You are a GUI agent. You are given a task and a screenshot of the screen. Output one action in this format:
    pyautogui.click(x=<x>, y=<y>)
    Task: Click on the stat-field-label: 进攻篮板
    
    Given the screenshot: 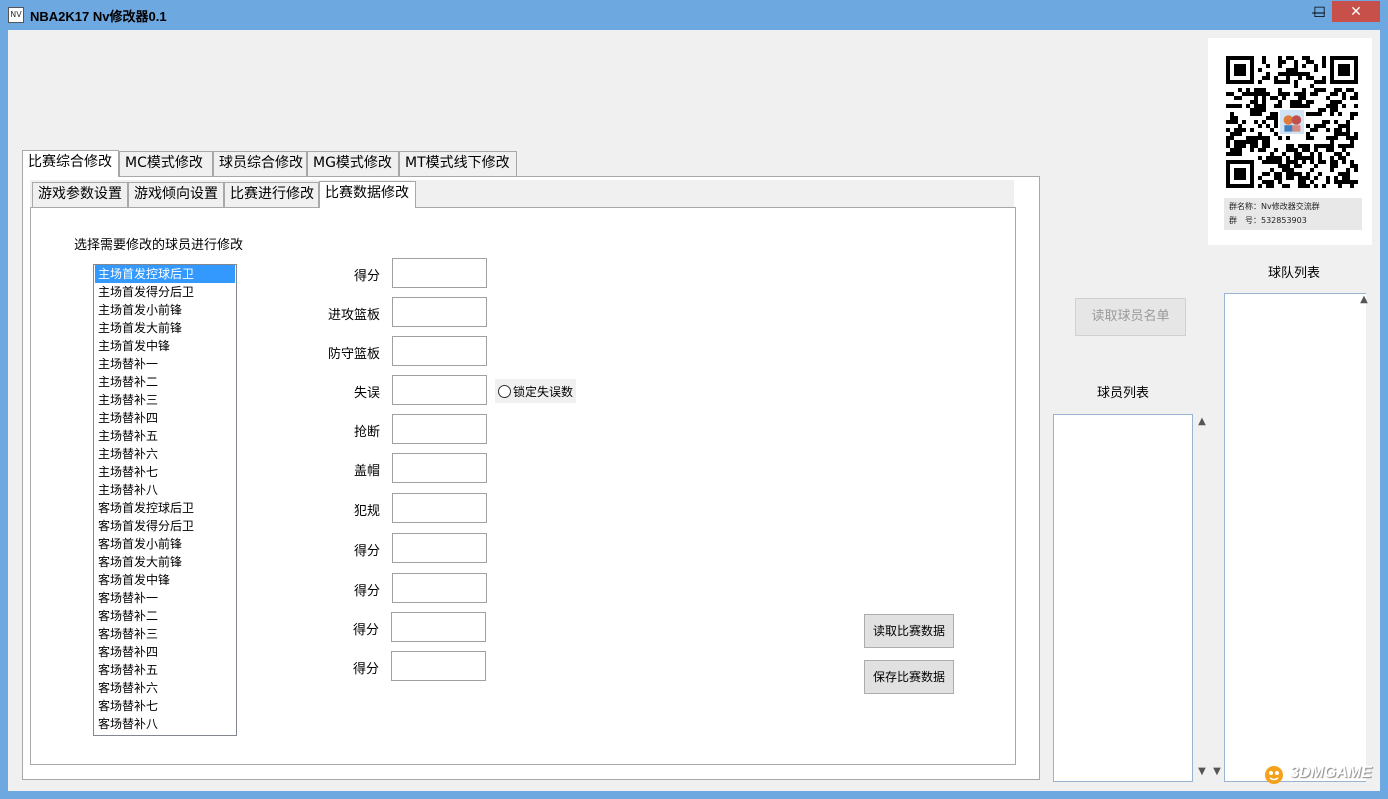 What is the action you would take?
    pyautogui.click(x=353, y=315)
    